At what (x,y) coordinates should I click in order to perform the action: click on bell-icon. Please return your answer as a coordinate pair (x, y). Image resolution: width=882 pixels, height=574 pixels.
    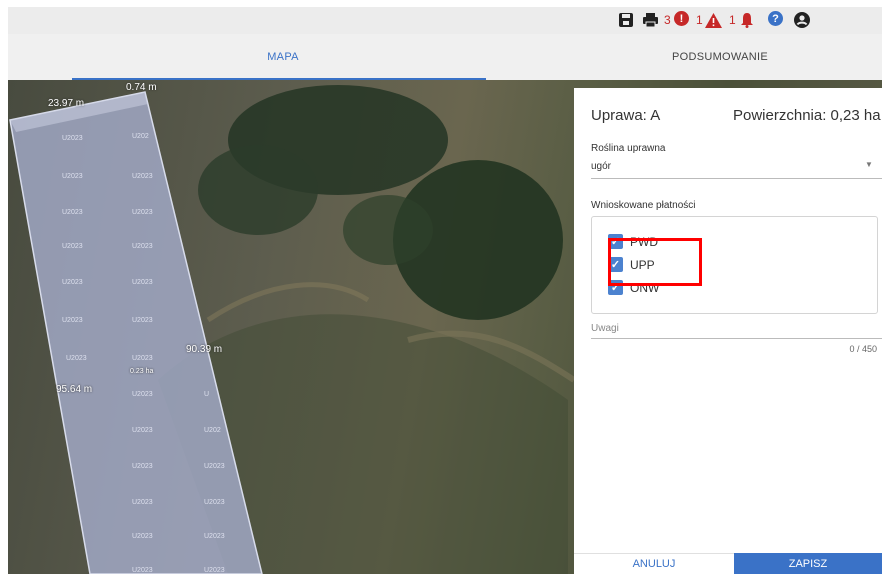
    Looking at the image, I should click on (747, 20).